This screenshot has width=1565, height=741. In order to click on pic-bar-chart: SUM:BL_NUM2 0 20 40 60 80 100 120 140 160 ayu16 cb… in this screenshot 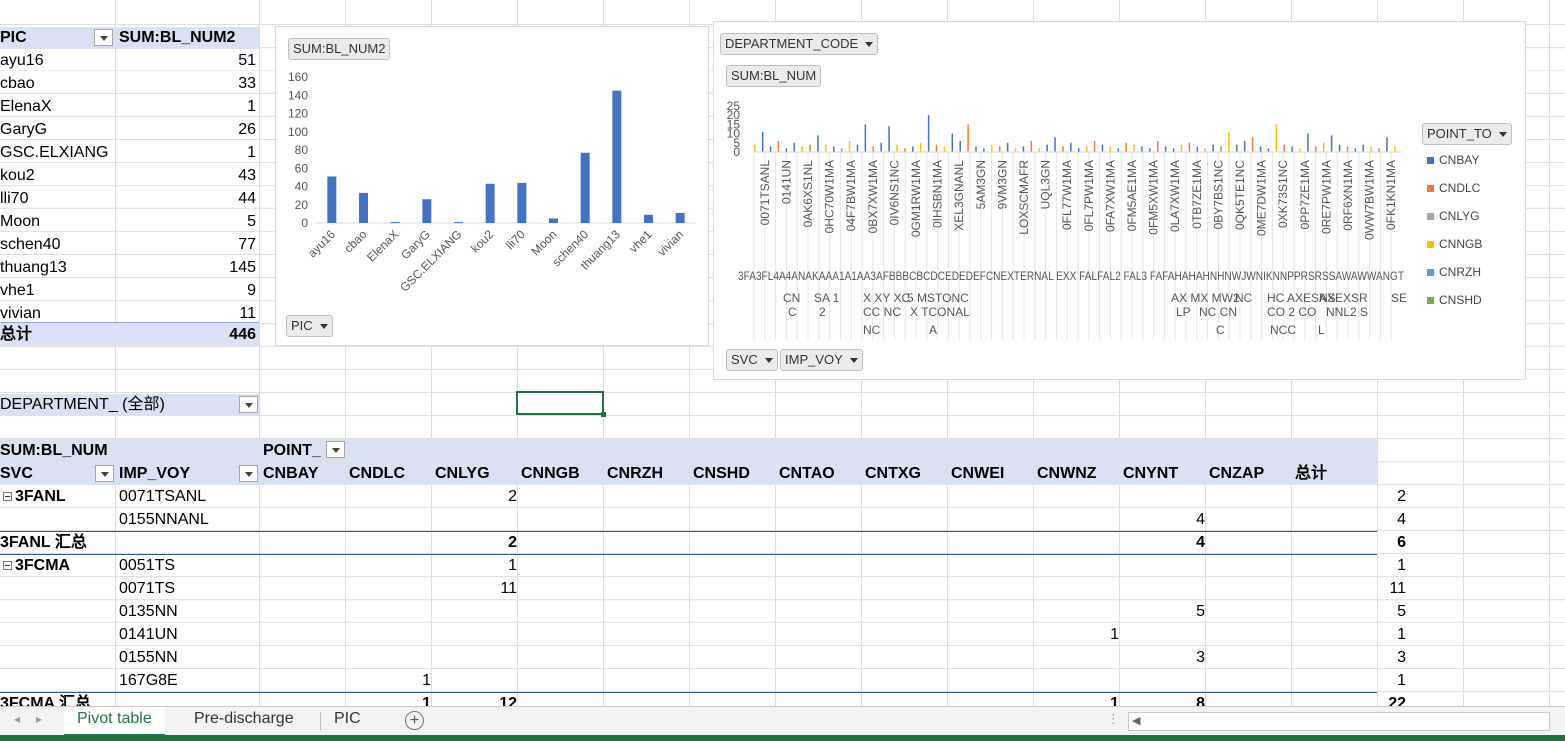, I will do `click(492, 186)`.